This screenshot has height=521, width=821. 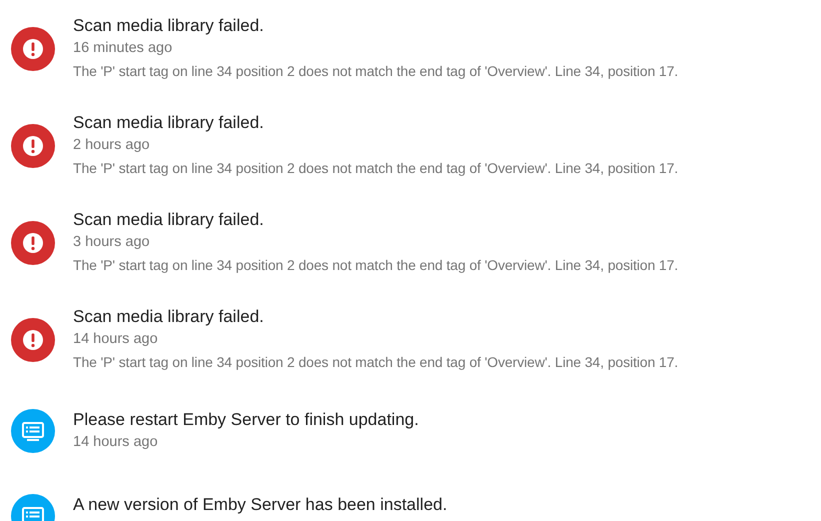 I want to click on notification-time: 2 hours ago, so click(x=112, y=145).